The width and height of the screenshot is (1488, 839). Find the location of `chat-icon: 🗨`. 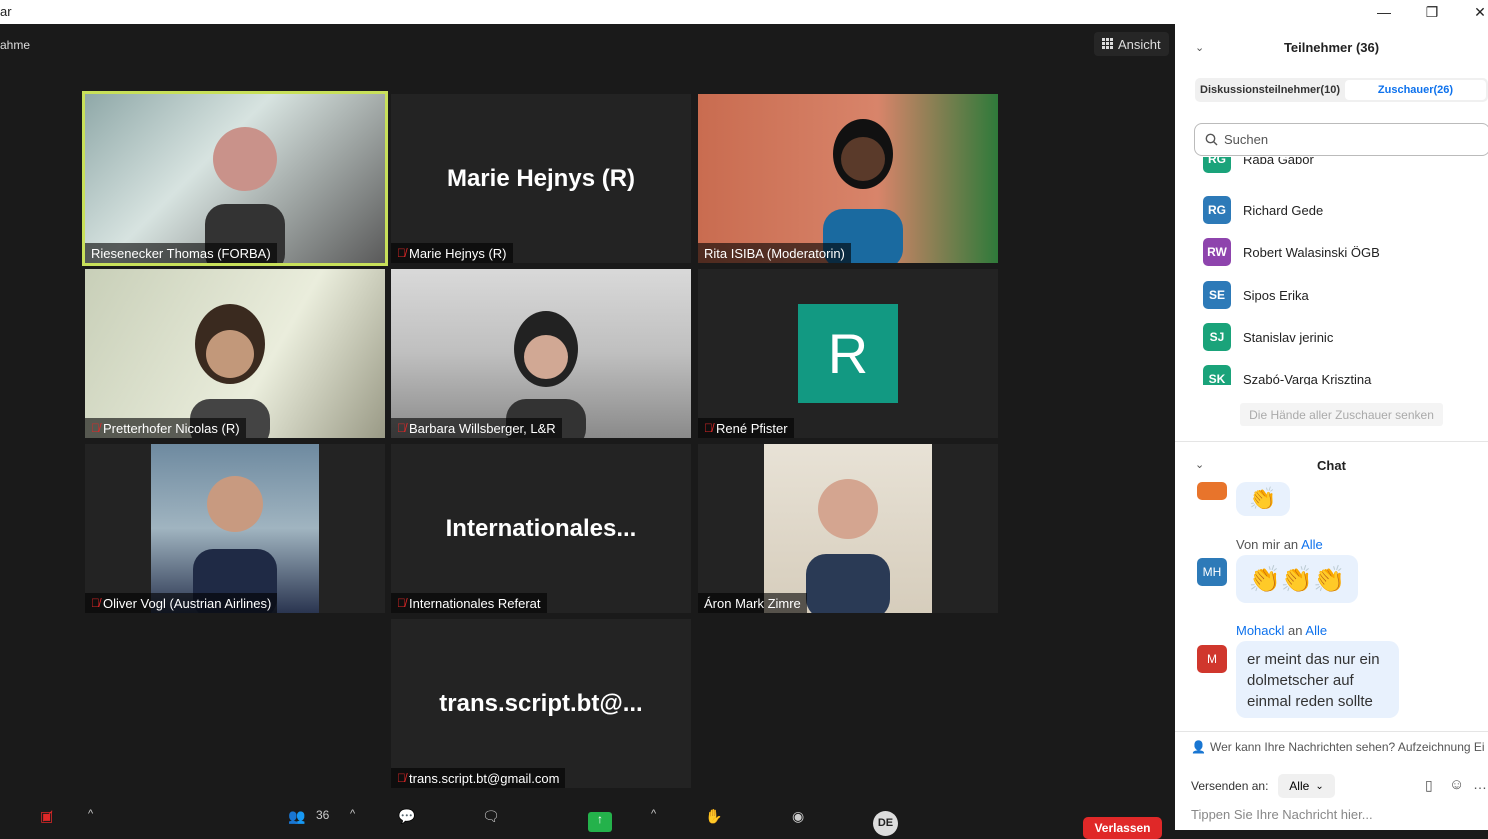

chat-icon: 🗨 is located at coordinates (491, 816).